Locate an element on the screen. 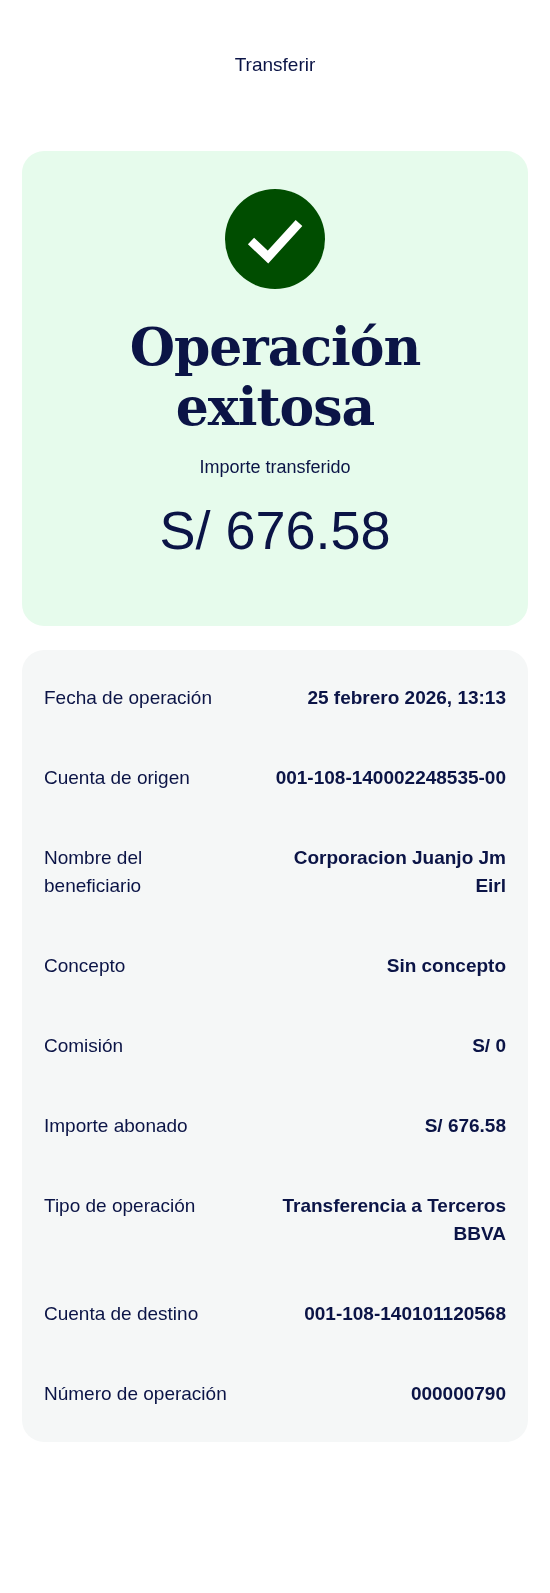  amount-value: S/ 676.58 is located at coordinates (275, 530).